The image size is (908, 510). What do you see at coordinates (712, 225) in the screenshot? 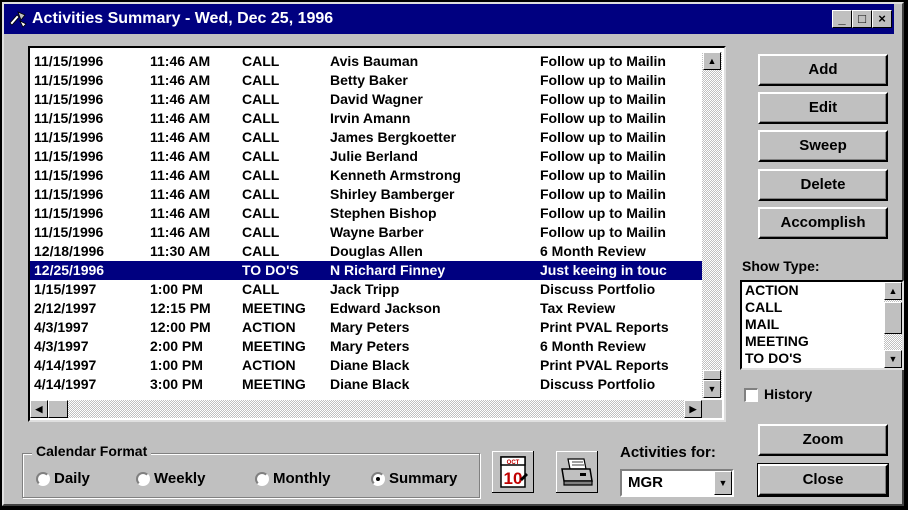
I see `vertical-scrollbar: ▲ ▼` at bounding box center [712, 225].